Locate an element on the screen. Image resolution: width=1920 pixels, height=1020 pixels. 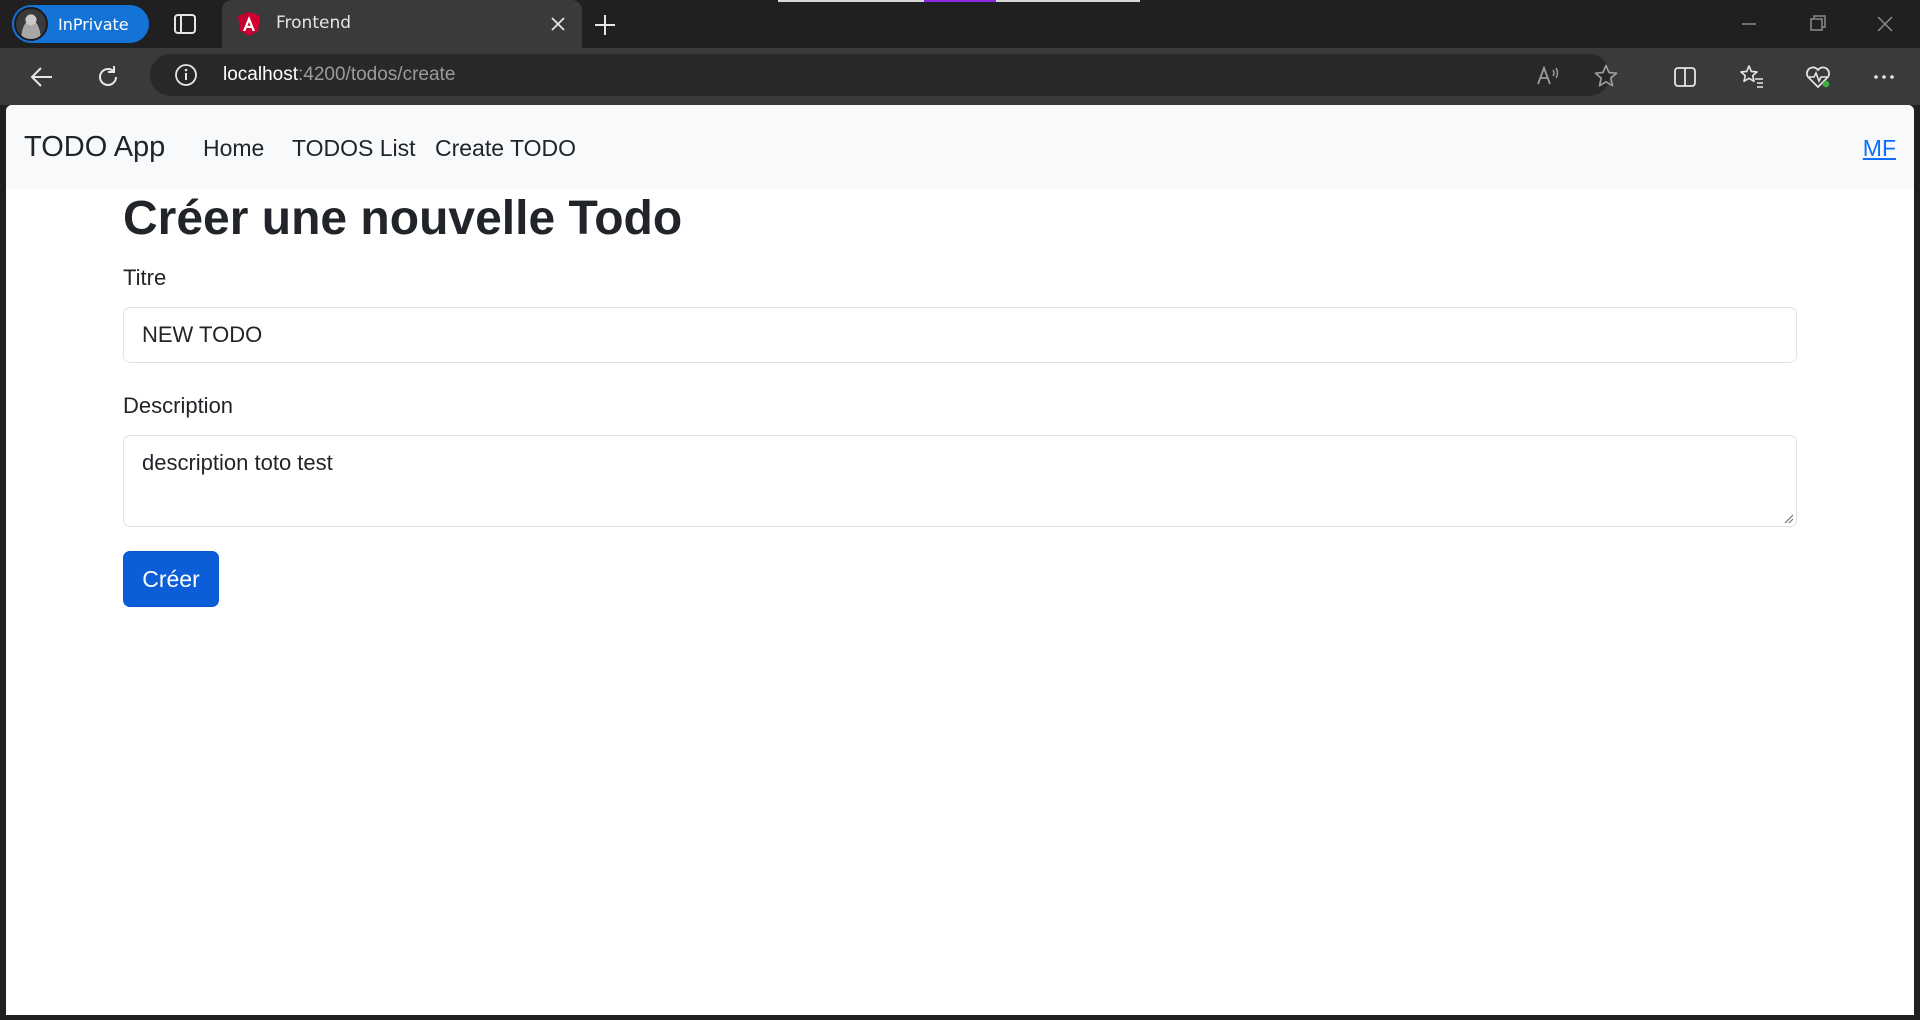
address-bar: localhost:4200/todos/create is located at coordinates (884, 75).